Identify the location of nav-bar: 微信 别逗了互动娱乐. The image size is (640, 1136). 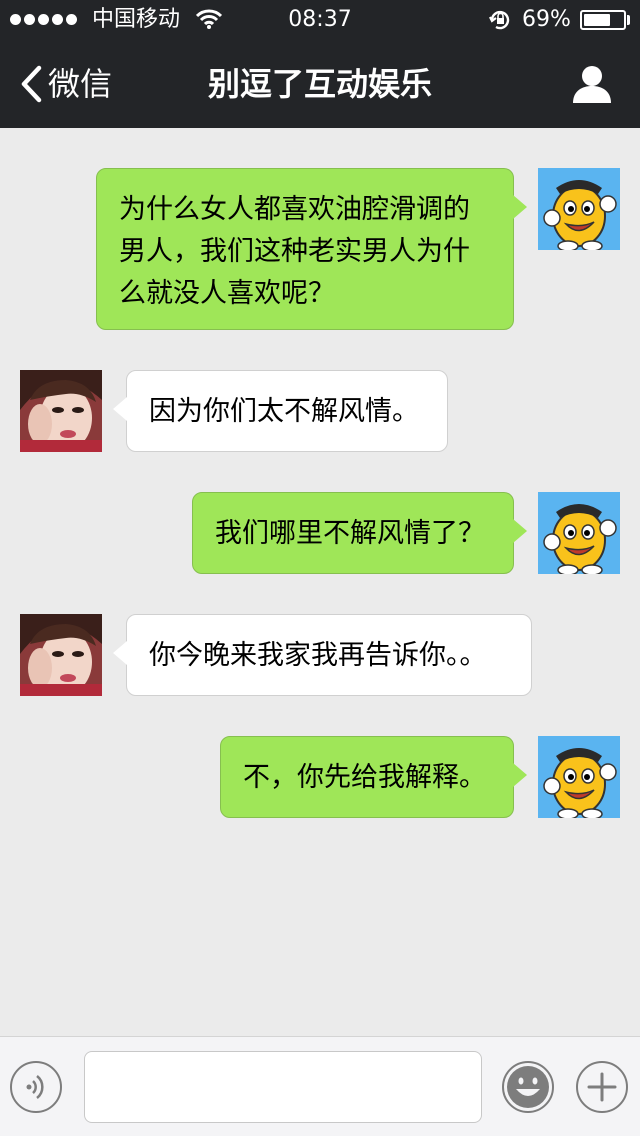
(320, 84).